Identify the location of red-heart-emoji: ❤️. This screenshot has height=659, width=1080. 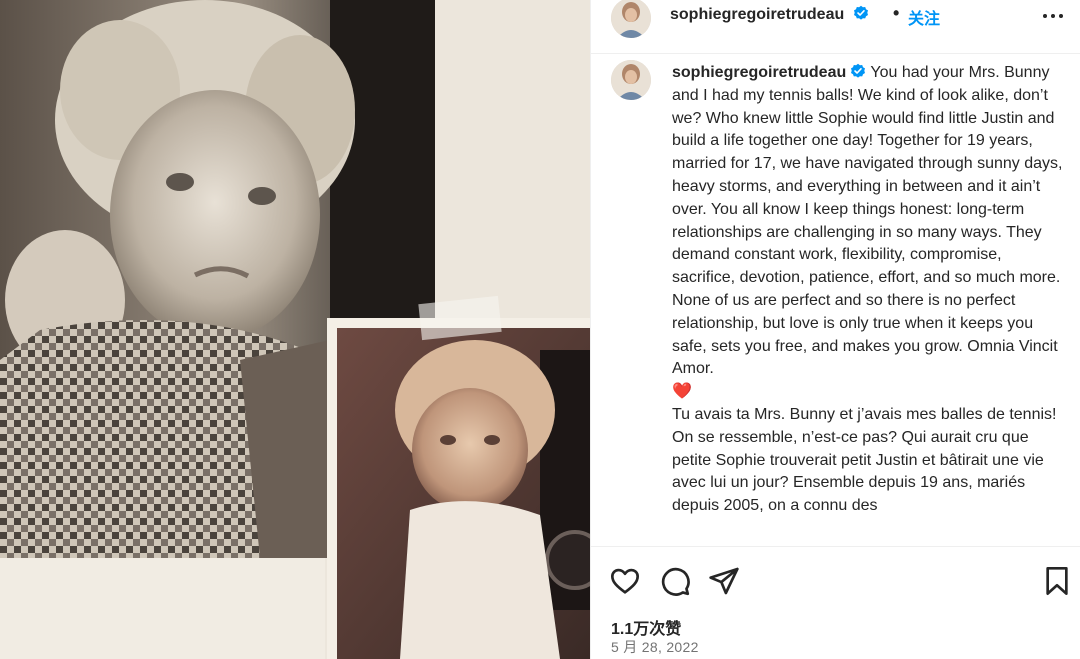
(682, 392).